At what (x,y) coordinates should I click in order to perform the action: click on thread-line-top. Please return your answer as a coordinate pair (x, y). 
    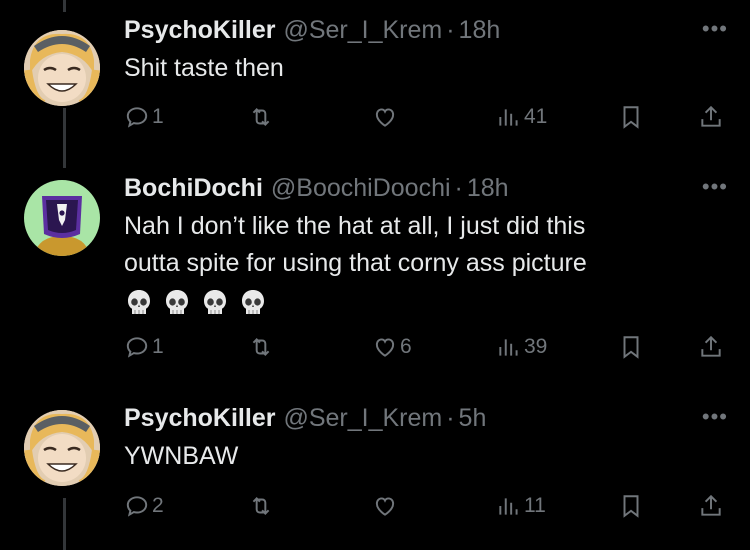
    Looking at the image, I should click on (64, 6).